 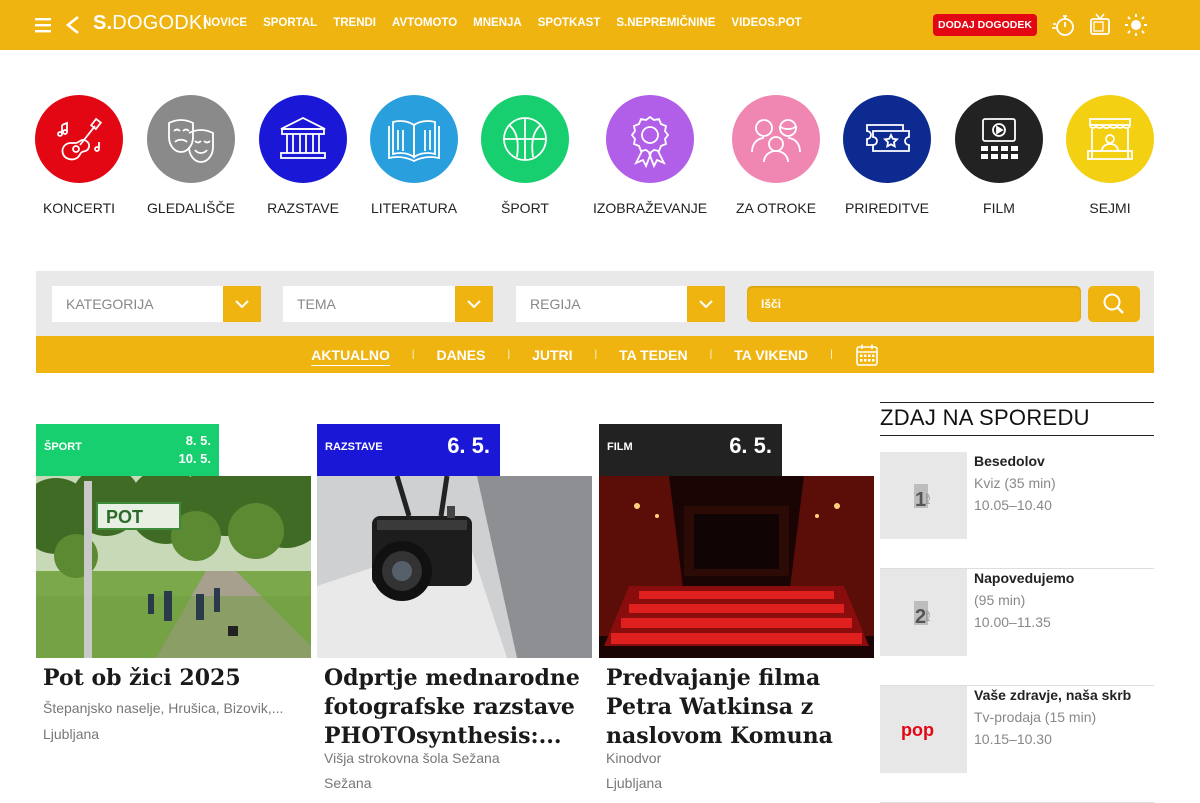 I want to click on tab-aktualno: AKTUALNO, so click(x=350, y=355).